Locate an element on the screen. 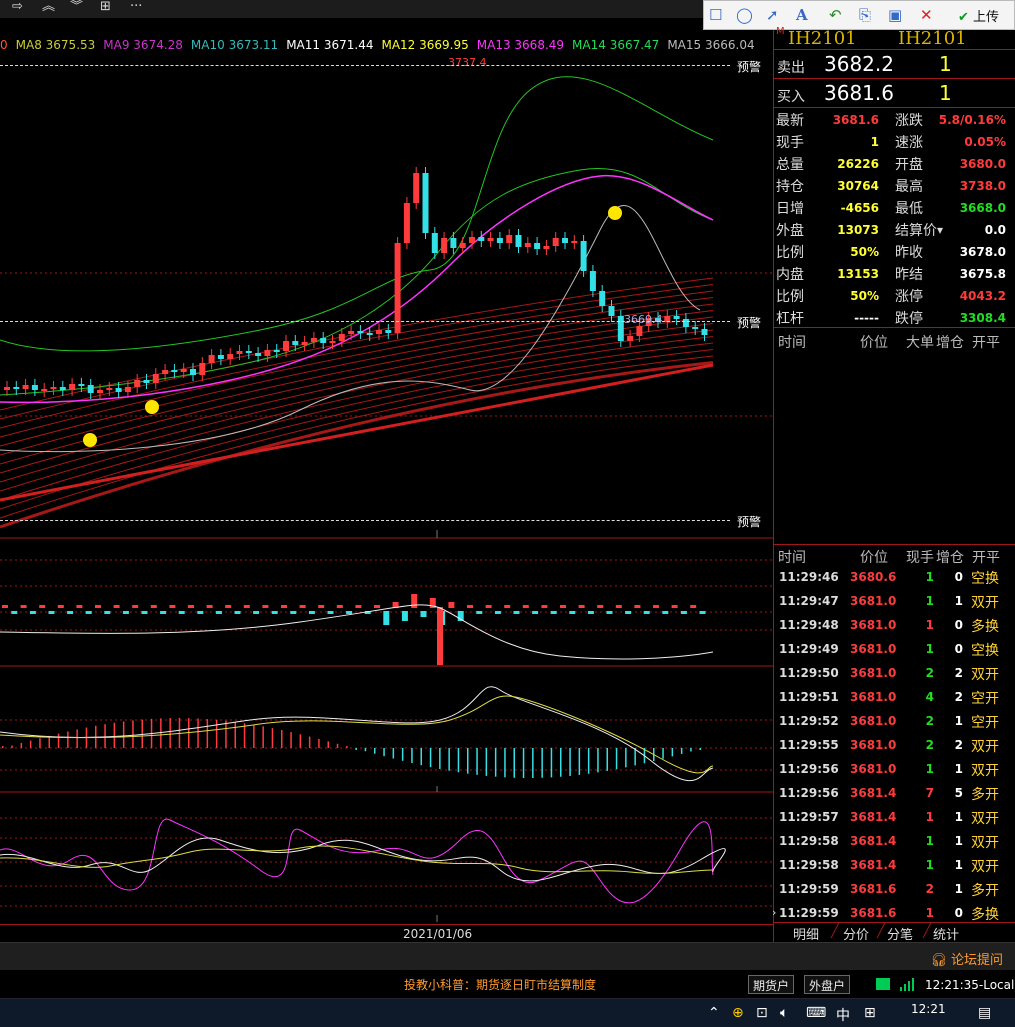 The image size is (1015, 1027). chevron-down-icon: ▾ is located at coordinates (940, 230).